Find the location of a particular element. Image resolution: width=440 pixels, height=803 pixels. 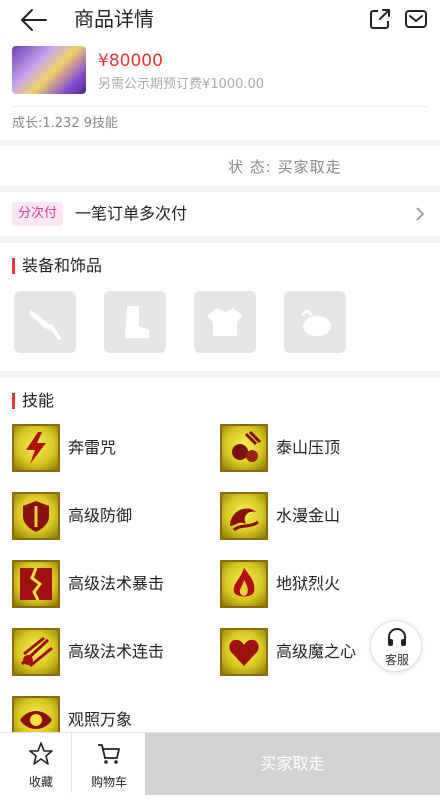

equipment-slot-accessory is located at coordinates (315, 322).